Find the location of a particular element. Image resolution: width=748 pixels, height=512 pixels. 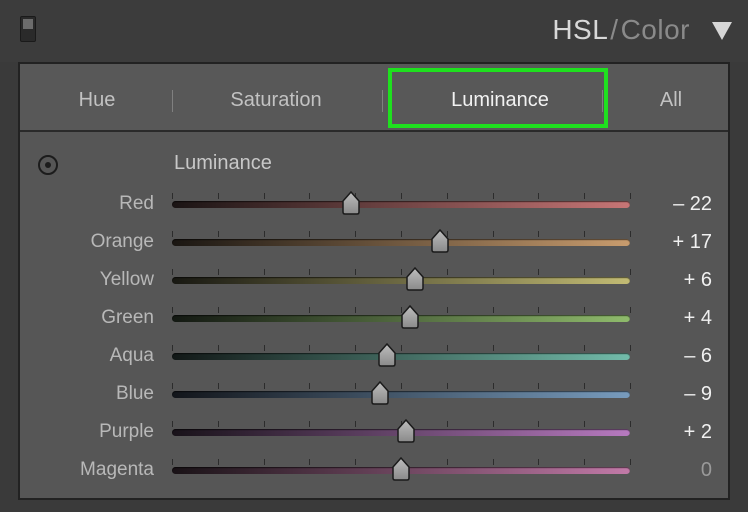

slider-row-purple: Purple + 2 is located at coordinates (374, 432).